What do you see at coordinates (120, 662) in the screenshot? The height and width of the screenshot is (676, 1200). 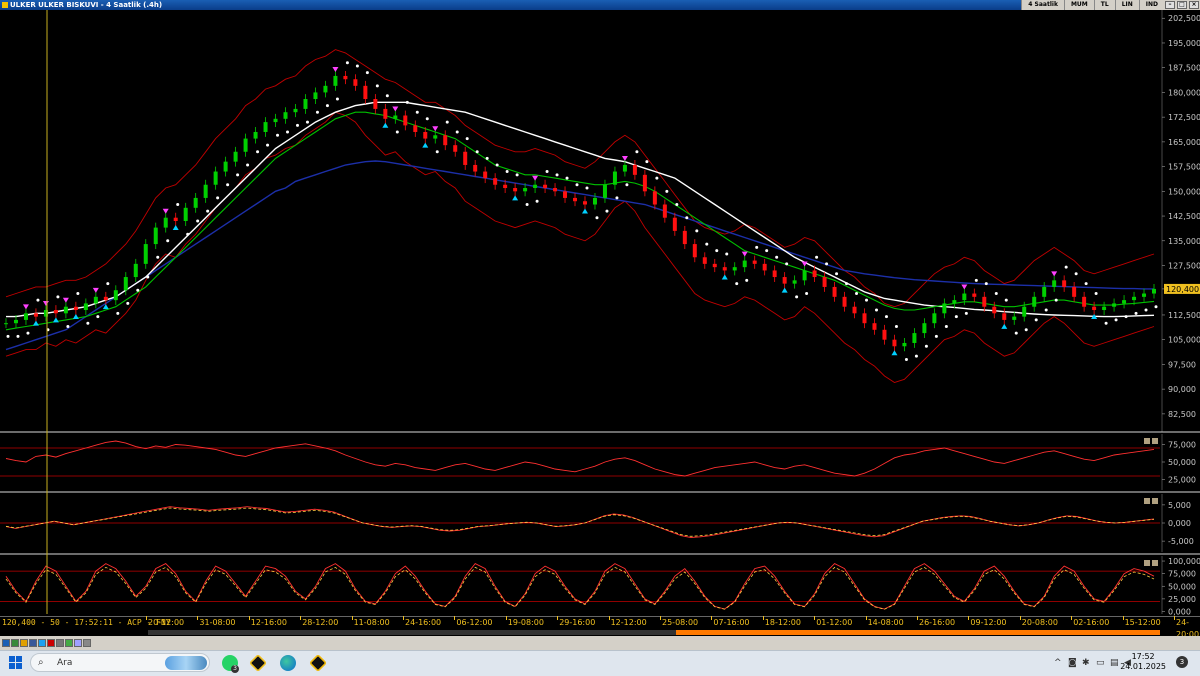 I see `taskbar-search: ⌕ Ara` at bounding box center [120, 662].